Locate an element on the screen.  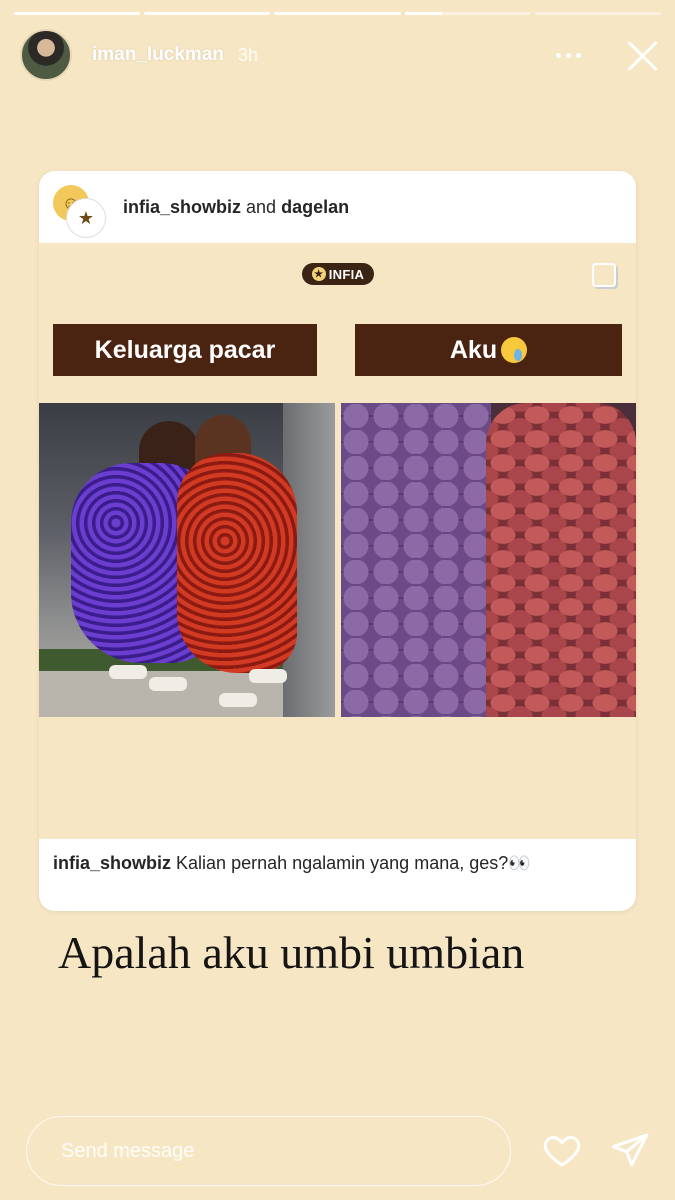
avatar is located at coordinates (46, 55).